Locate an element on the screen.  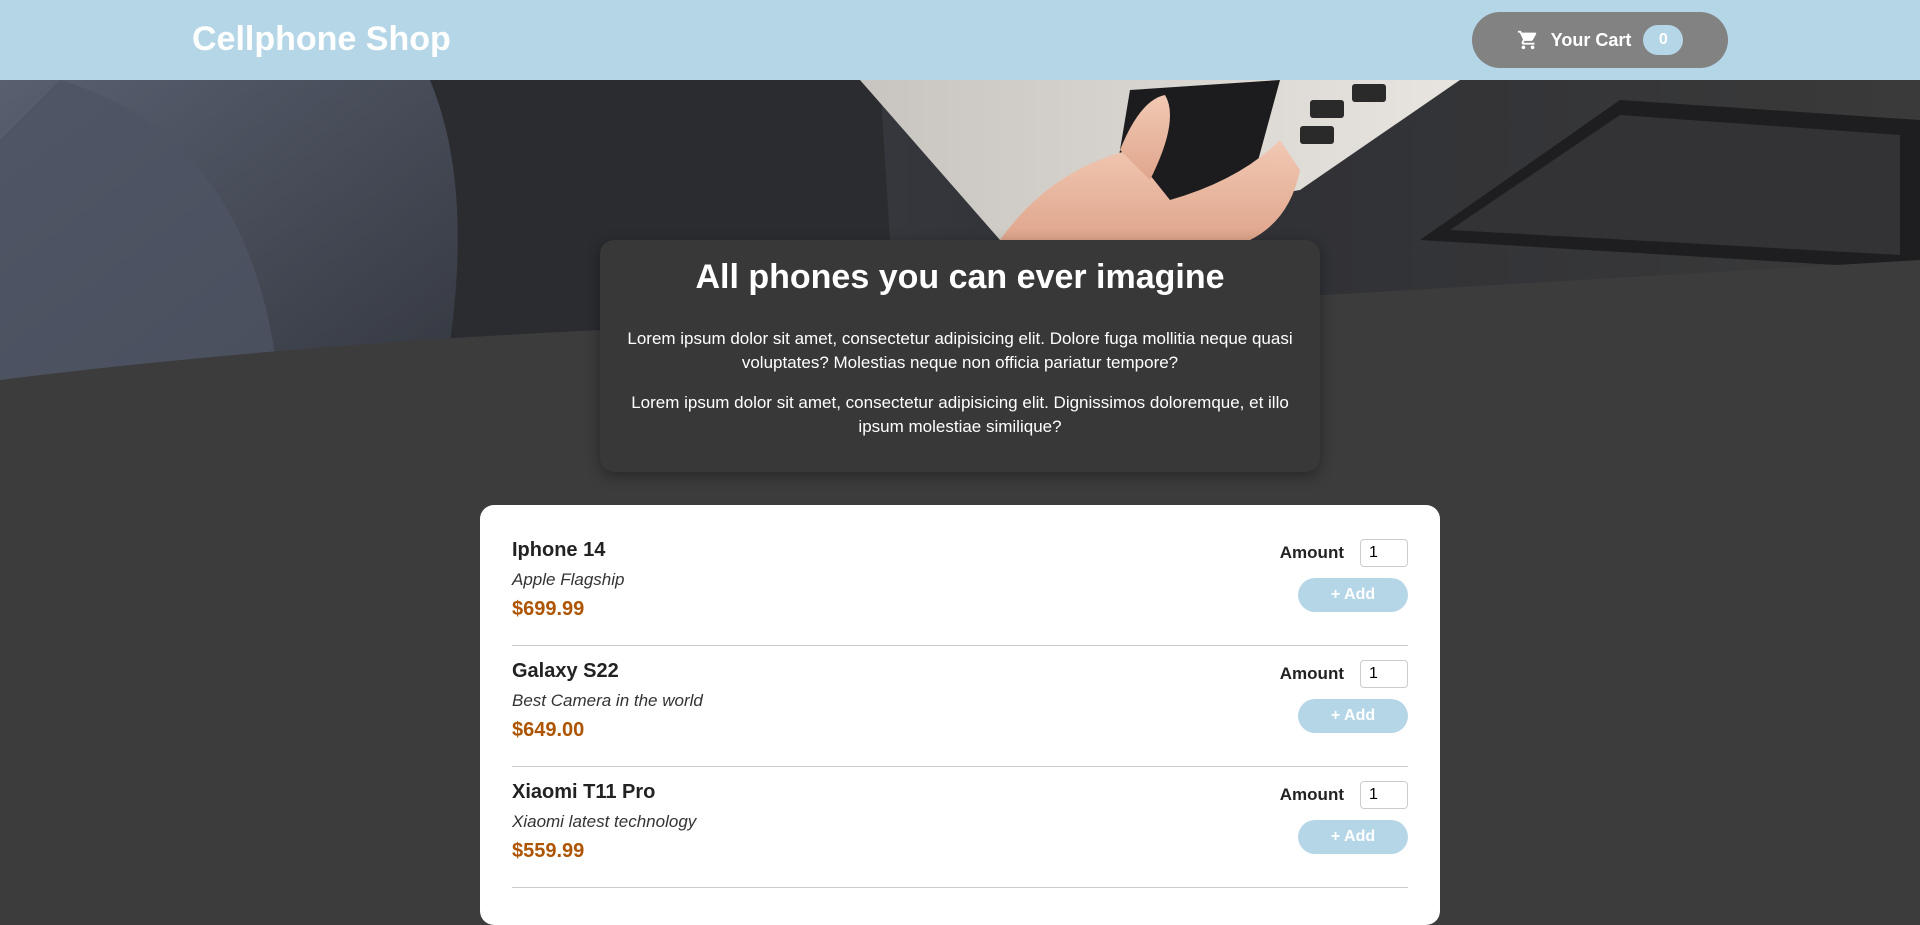
cart-button: Your Cart 0 is located at coordinates (1600, 40).